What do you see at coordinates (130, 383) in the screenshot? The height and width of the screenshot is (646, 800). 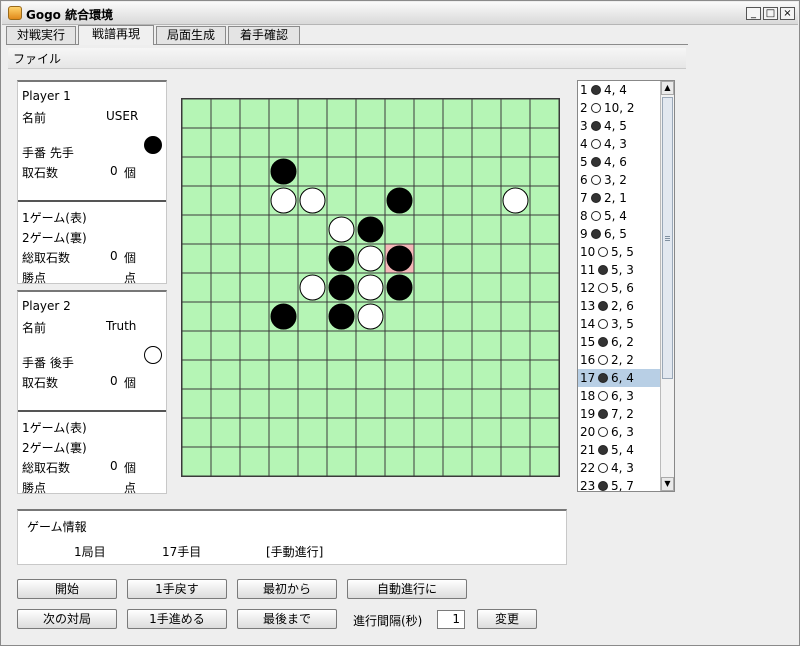 I see `player2-captured-unit: 個` at bounding box center [130, 383].